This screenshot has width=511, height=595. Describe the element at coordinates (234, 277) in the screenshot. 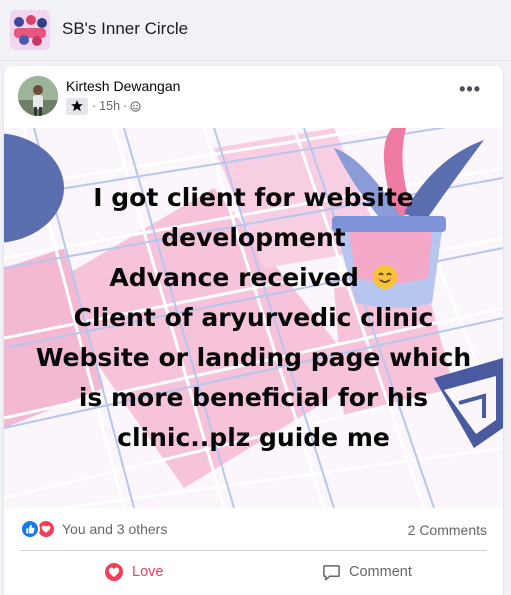

I see `post-text-line: Advance received` at that location.